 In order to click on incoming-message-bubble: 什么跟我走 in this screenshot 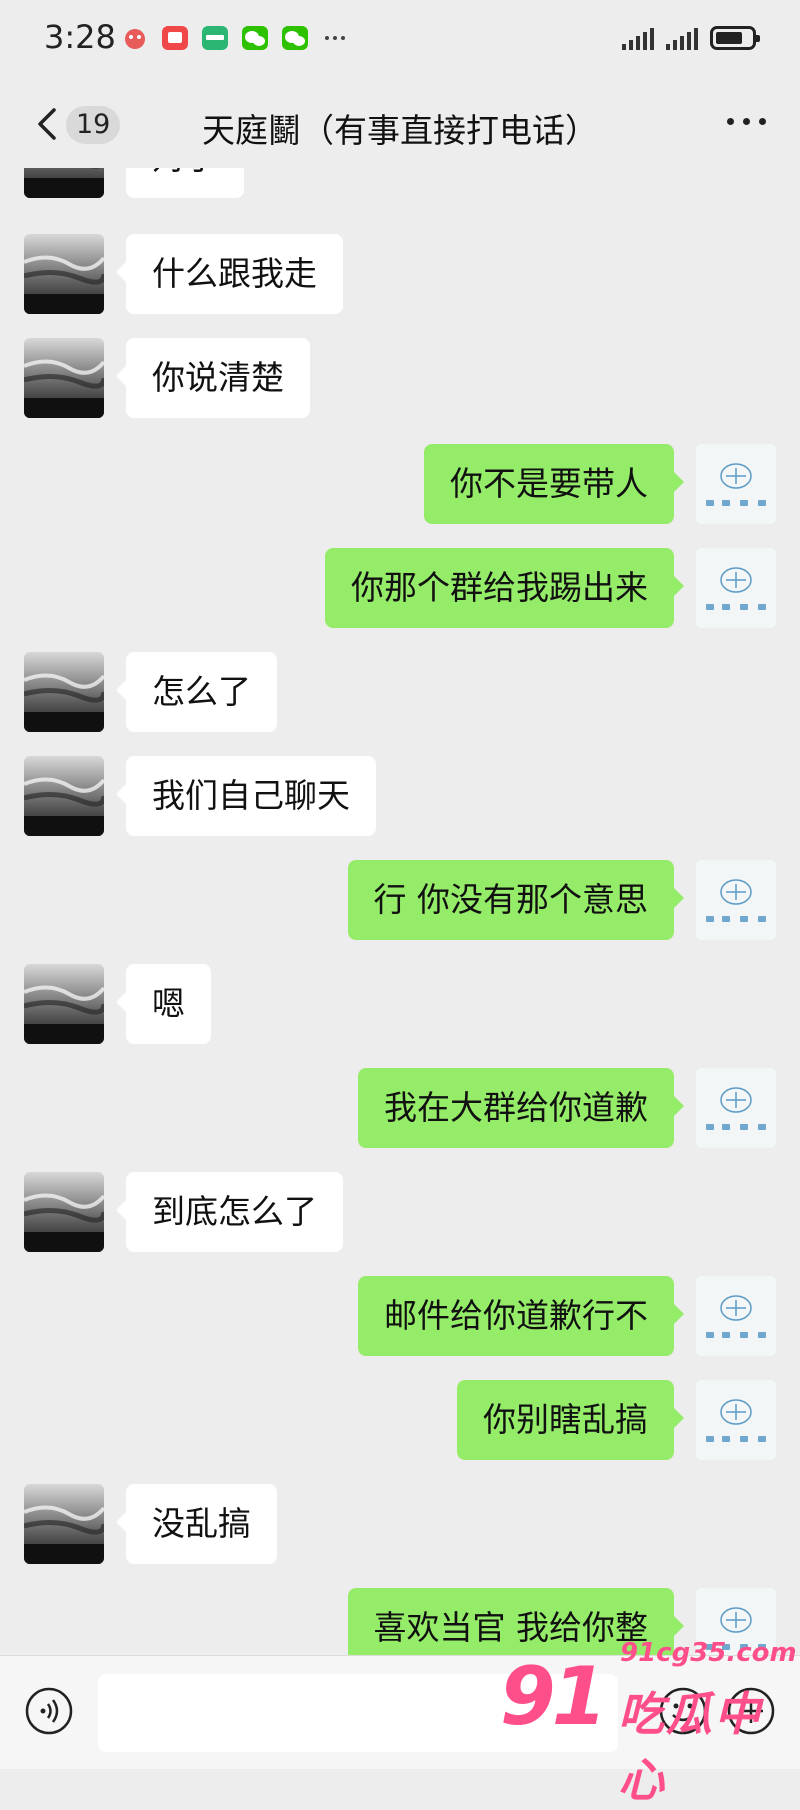, I will do `click(229, 274)`.